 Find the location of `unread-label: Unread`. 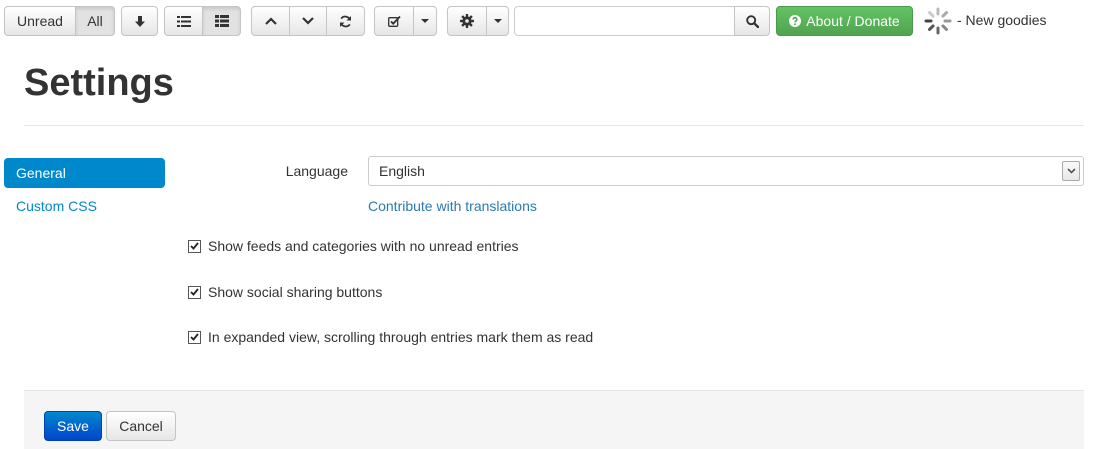

unread-label: Unread is located at coordinates (40, 21).